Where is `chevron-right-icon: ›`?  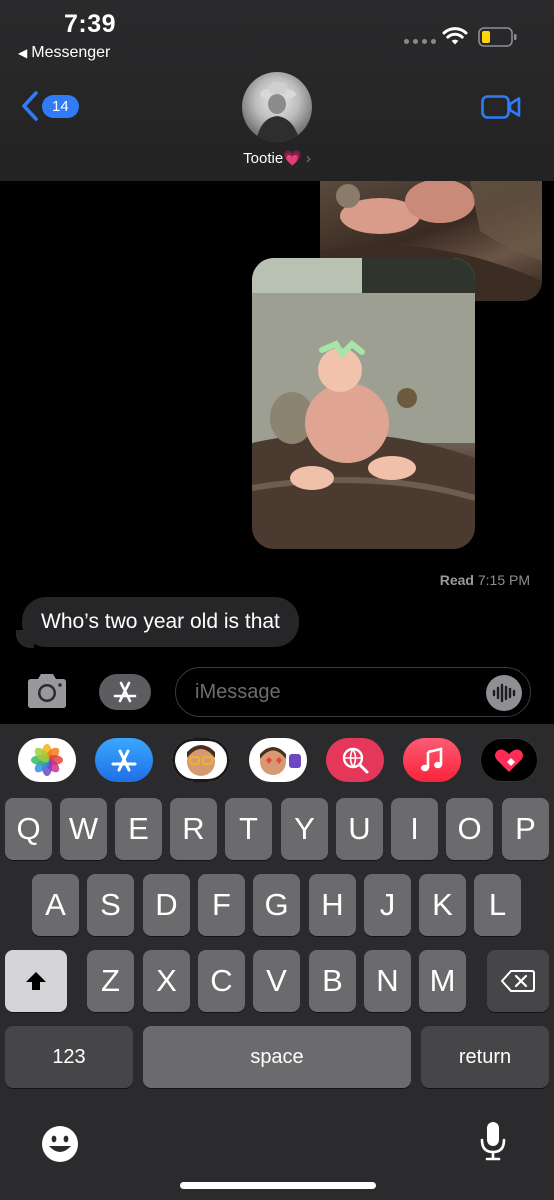 chevron-right-icon: › is located at coordinates (308, 158).